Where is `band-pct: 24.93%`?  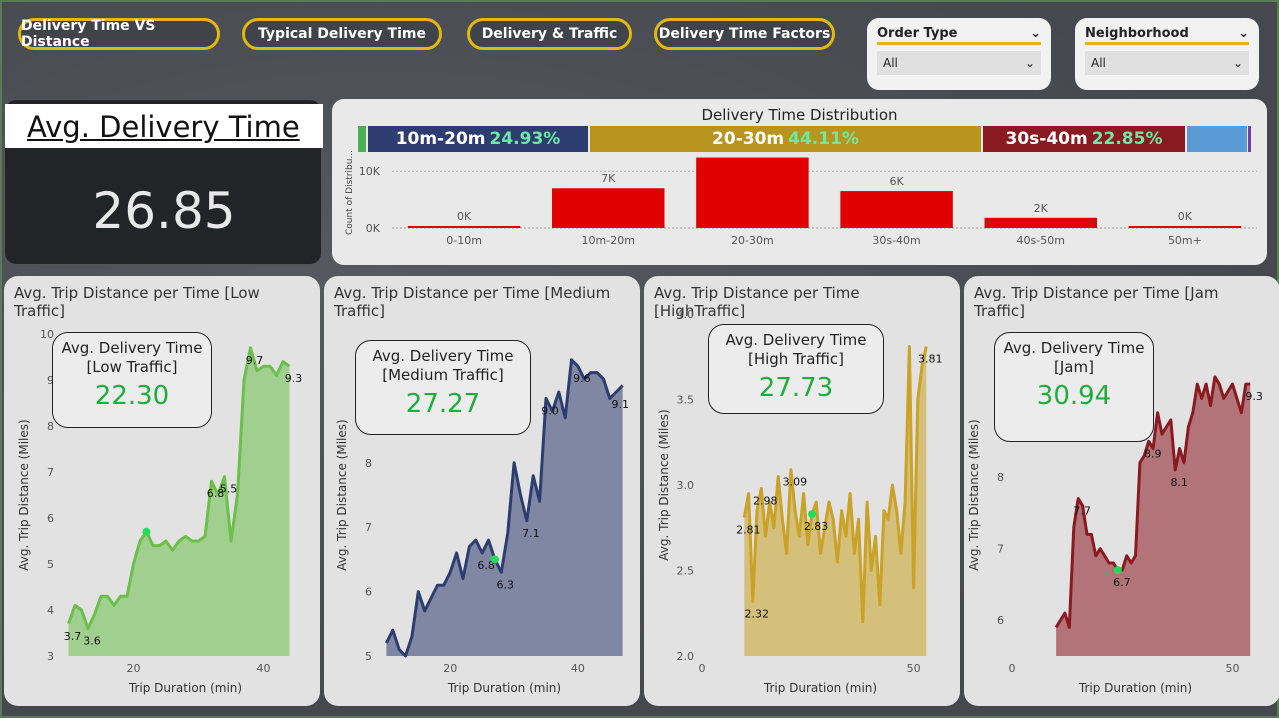
band-pct: 24.93% is located at coordinates (525, 139).